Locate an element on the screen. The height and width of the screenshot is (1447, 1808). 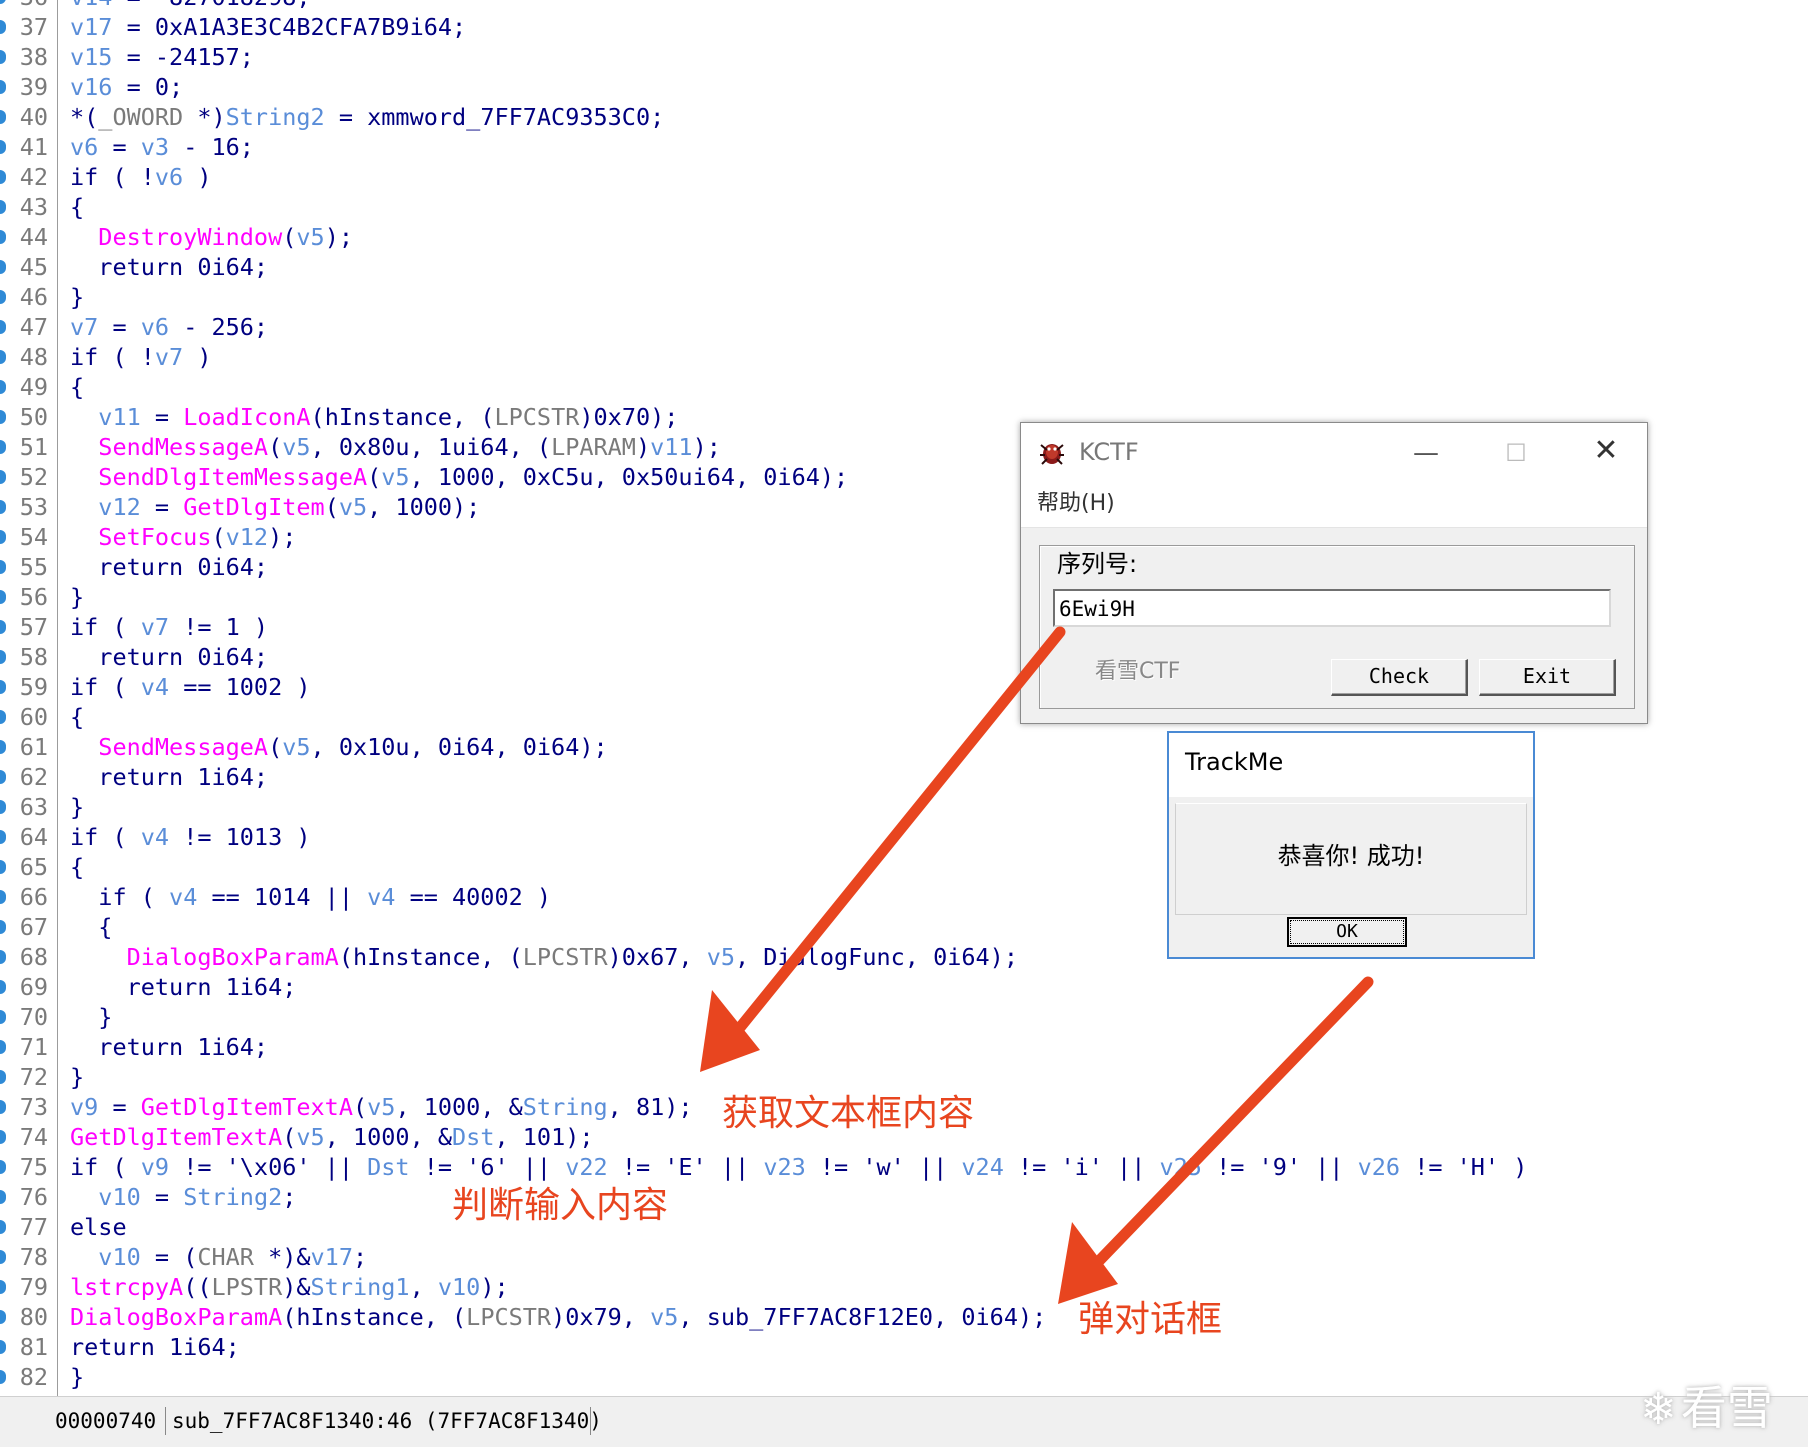
arrow-to-dialogbox is located at coordinates (1216, 1140).